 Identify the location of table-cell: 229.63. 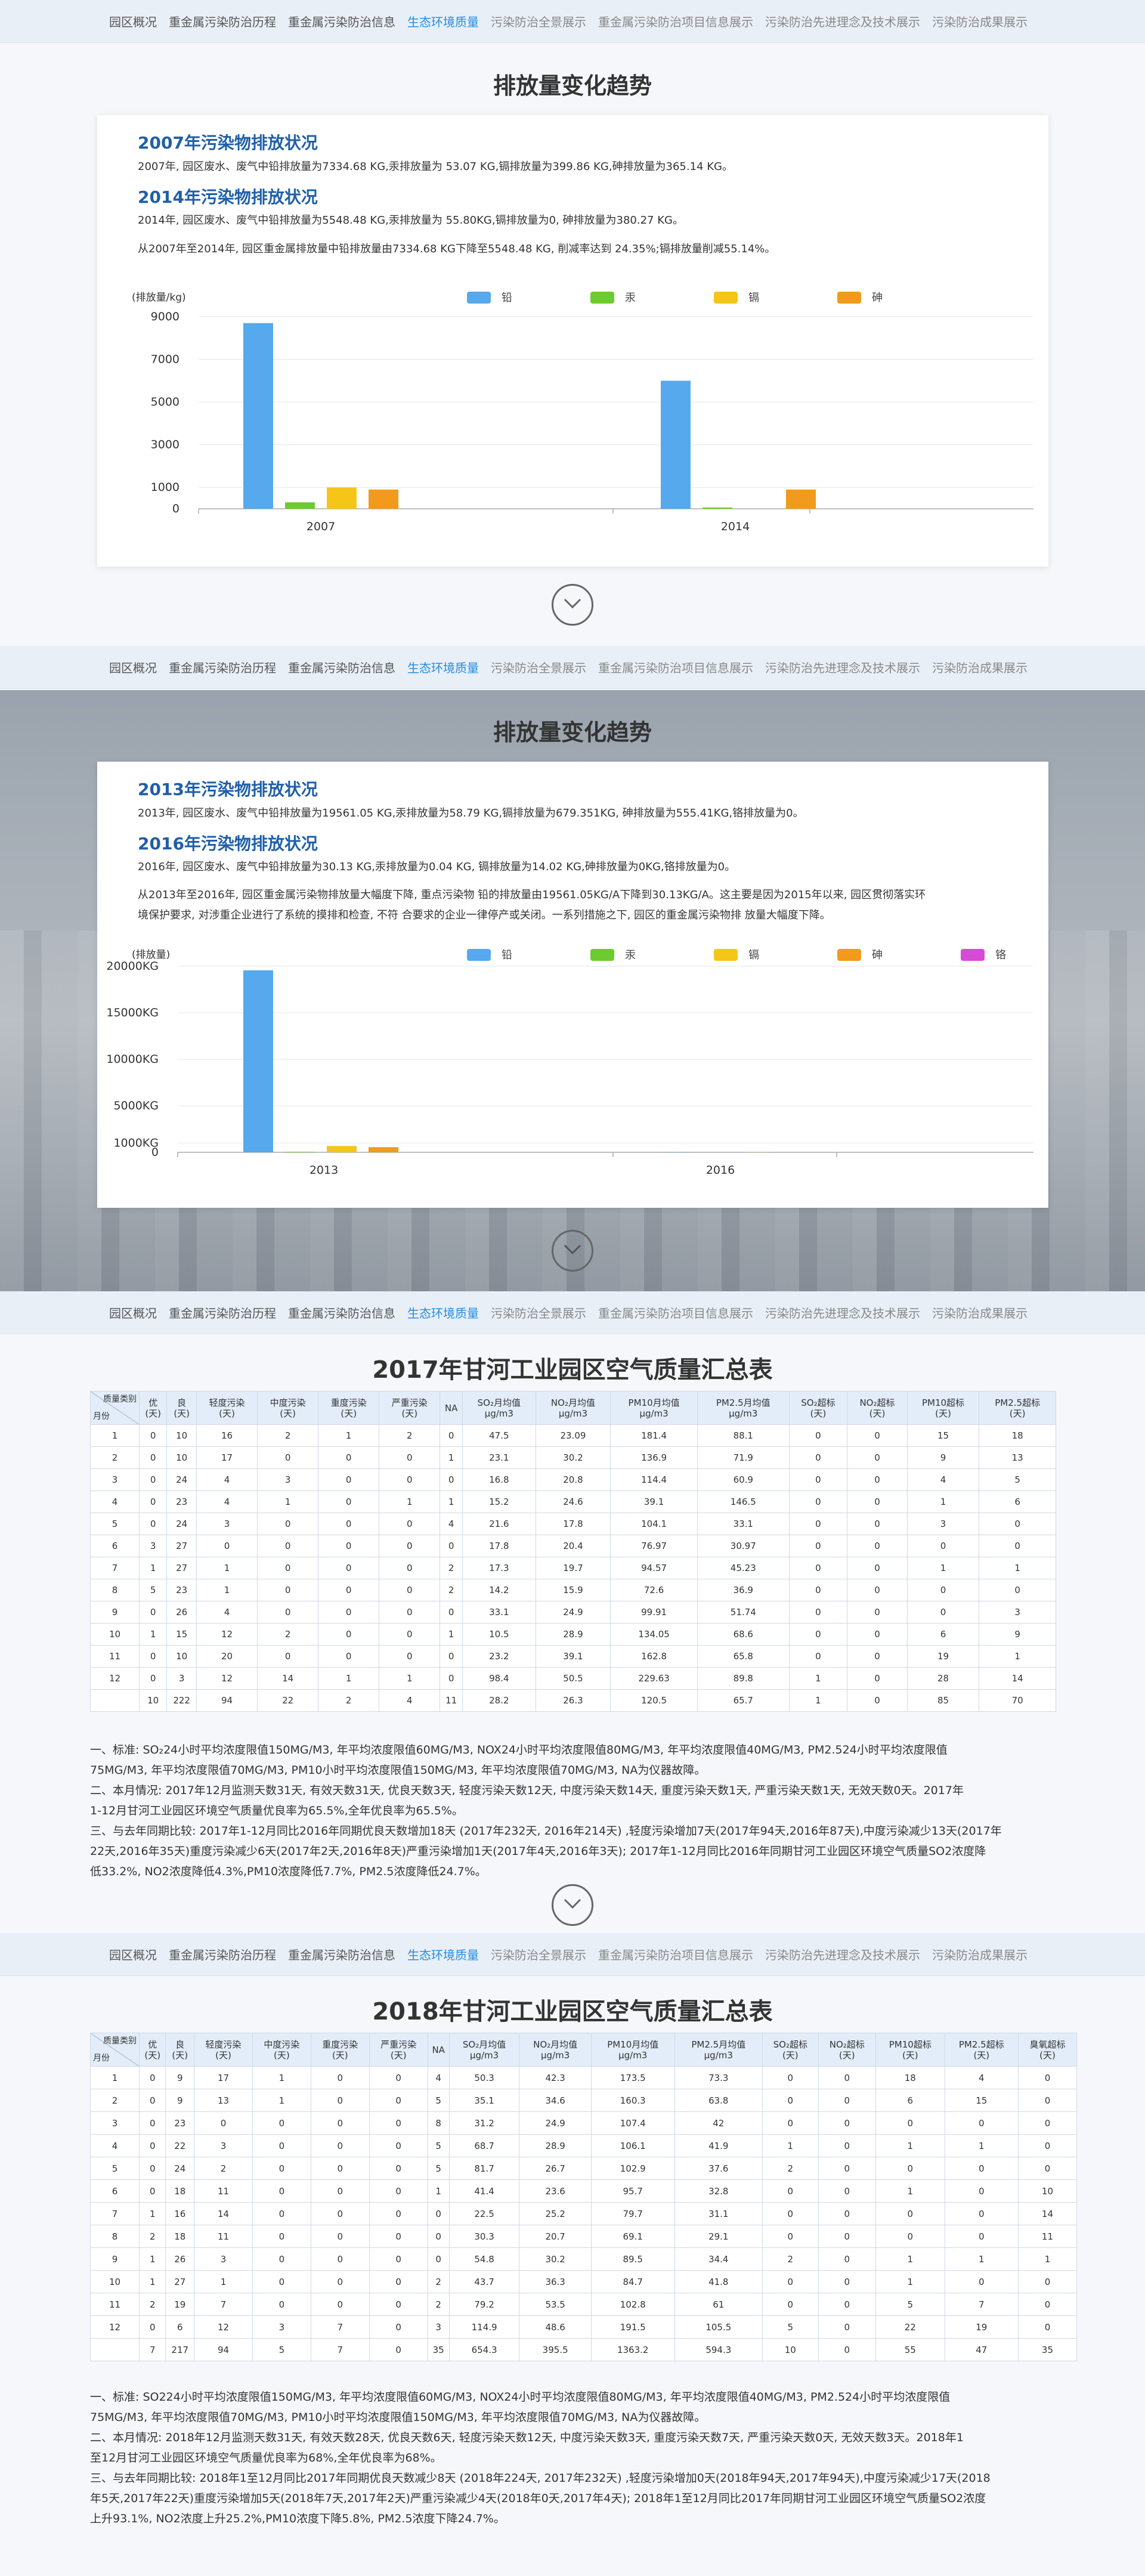
(654, 1678).